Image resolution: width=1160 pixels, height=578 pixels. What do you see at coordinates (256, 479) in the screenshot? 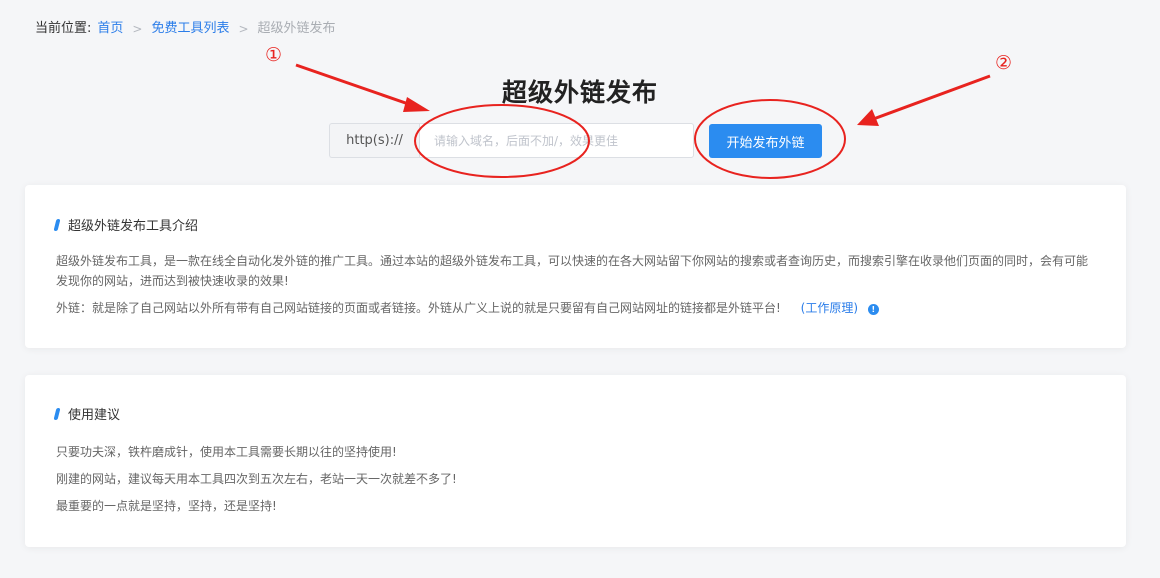
I see `advice-line: 刚建的网站，建议每天用本工具四次到五次左右，老站一天一次就差不多了!` at bounding box center [256, 479].